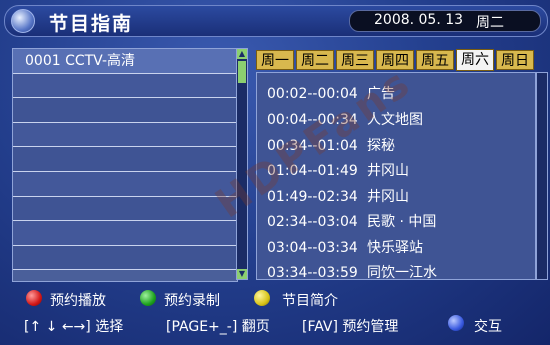  Describe the element at coordinates (381, 146) in the screenshot. I see `program-name: 探秘` at that location.